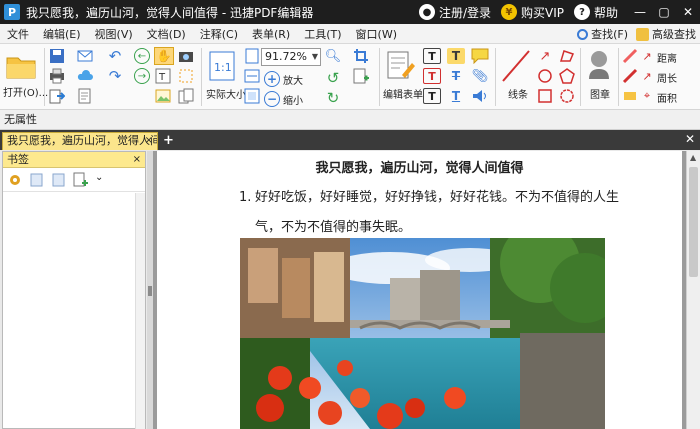 The width and height of the screenshot is (700, 429). What do you see at coordinates (140, 311) in the screenshot?
I see `bookmark-scrollbar` at bounding box center [140, 311].